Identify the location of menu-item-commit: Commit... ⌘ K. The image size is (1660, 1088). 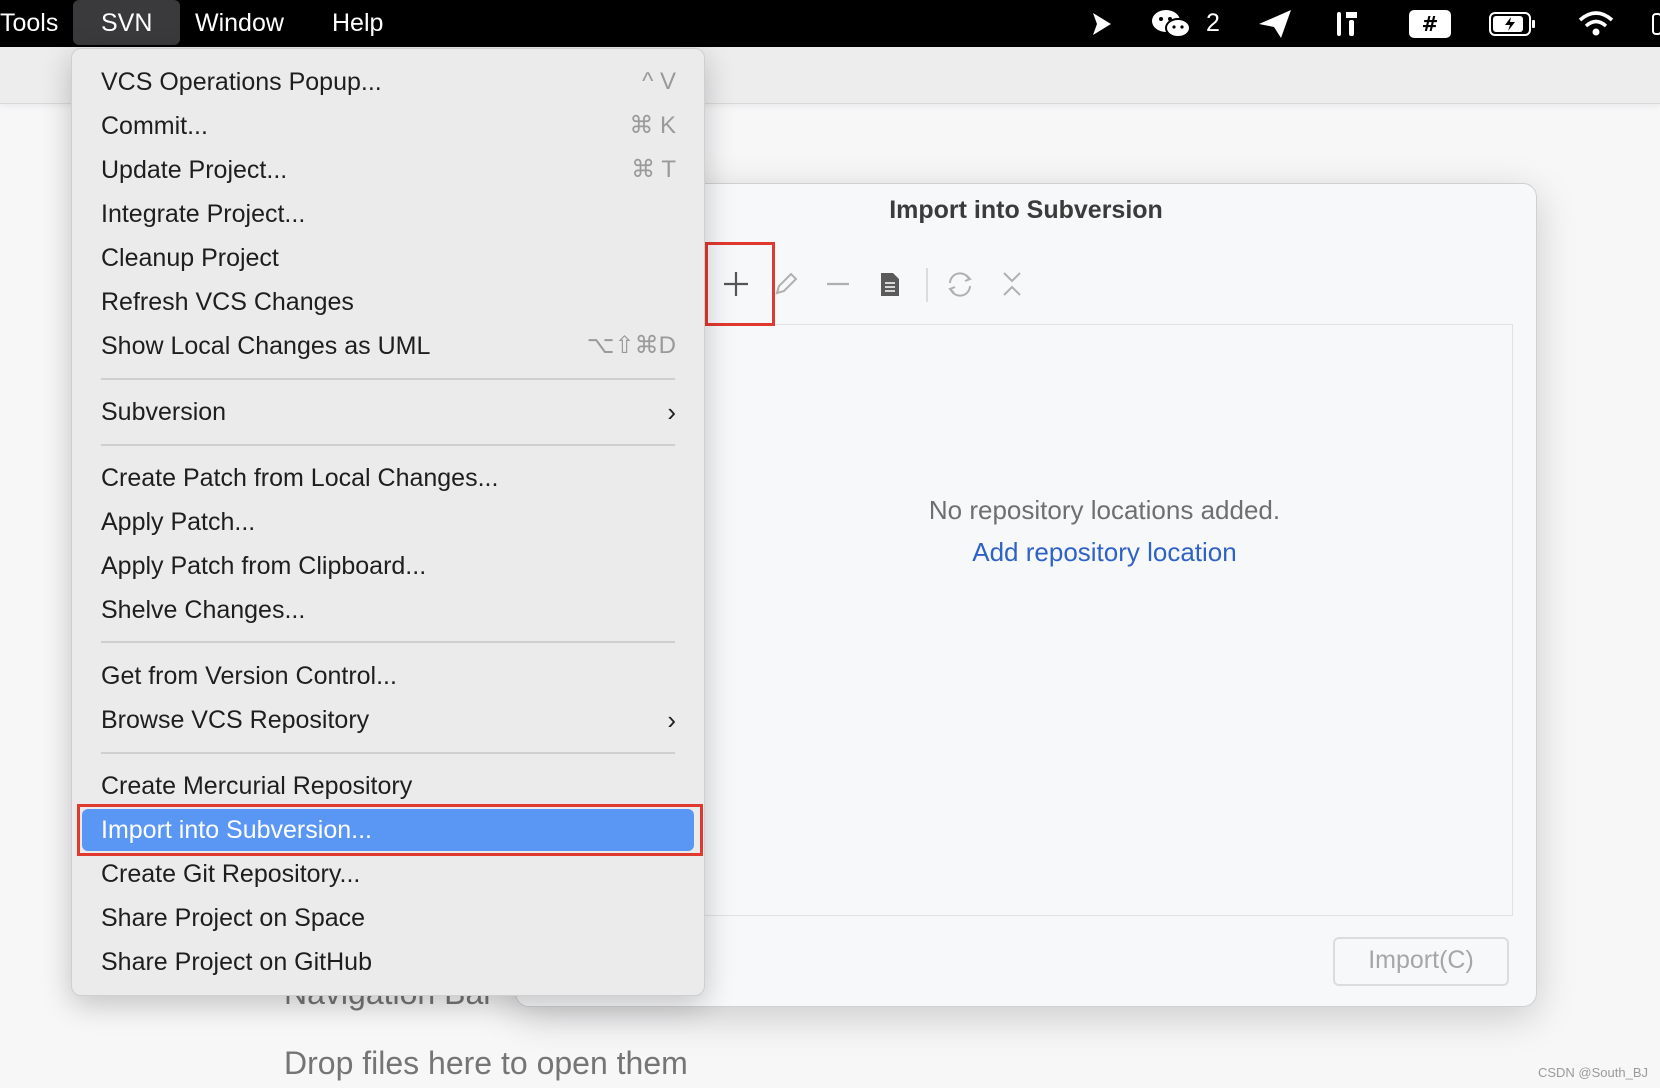
(388, 126).